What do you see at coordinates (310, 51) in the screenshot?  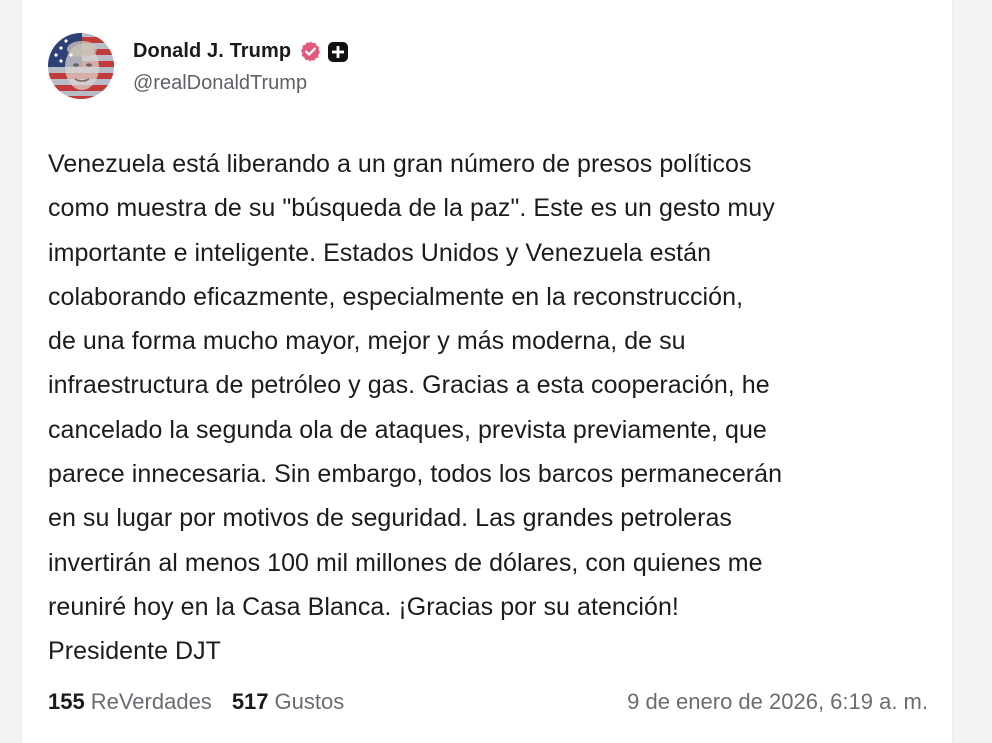 I see `verified-badge-icon` at bounding box center [310, 51].